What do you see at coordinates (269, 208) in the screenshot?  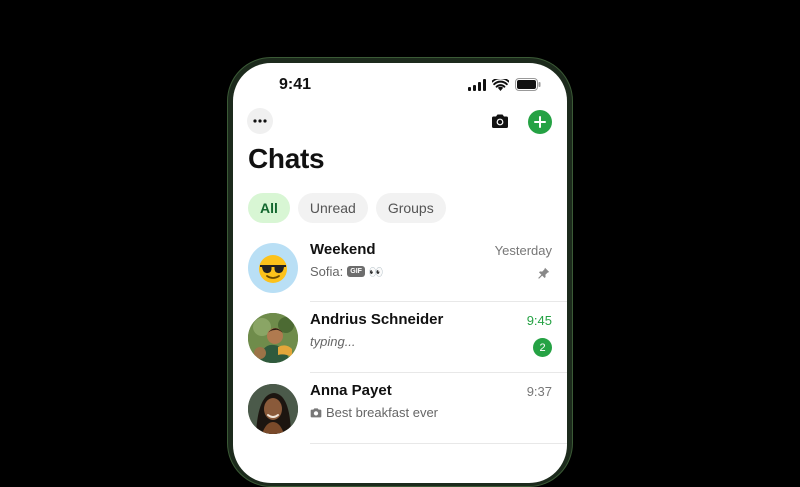 I see `filter-all: All` at bounding box center [269, 208].